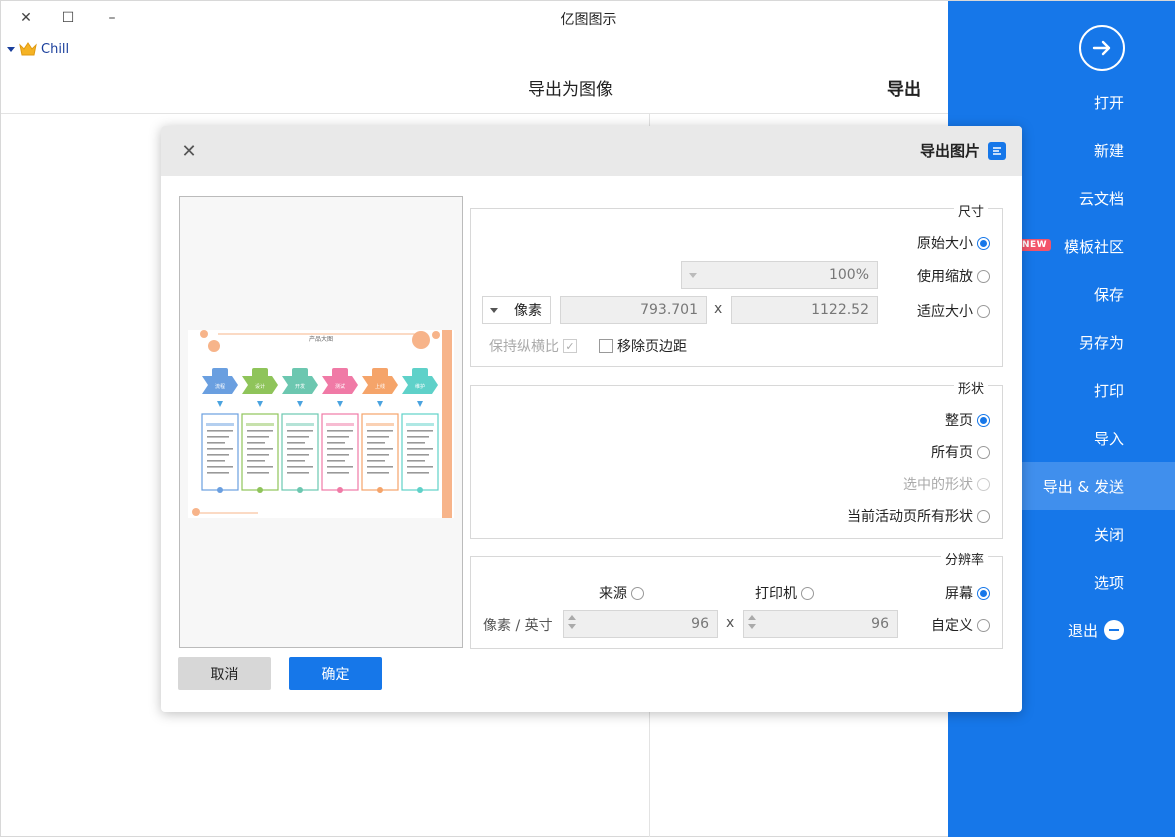 The height and width of the screenshot is (837, 1175). Describe the element at coordinates (621, 593) in the screenshot. I see `source-radio: 来源` at that location.